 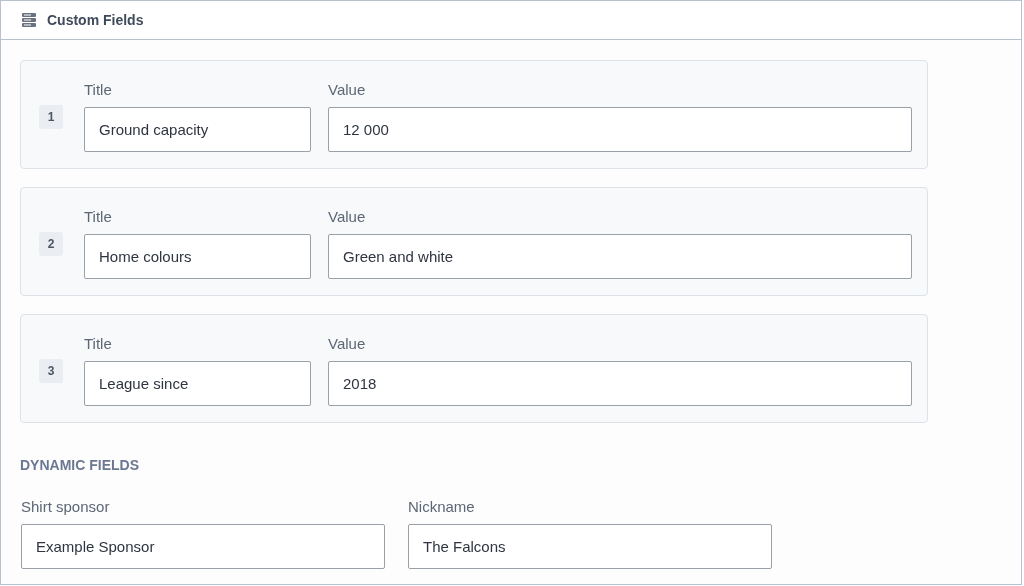 I want to click on title-field: Home colours, so click(x=197, y=256).